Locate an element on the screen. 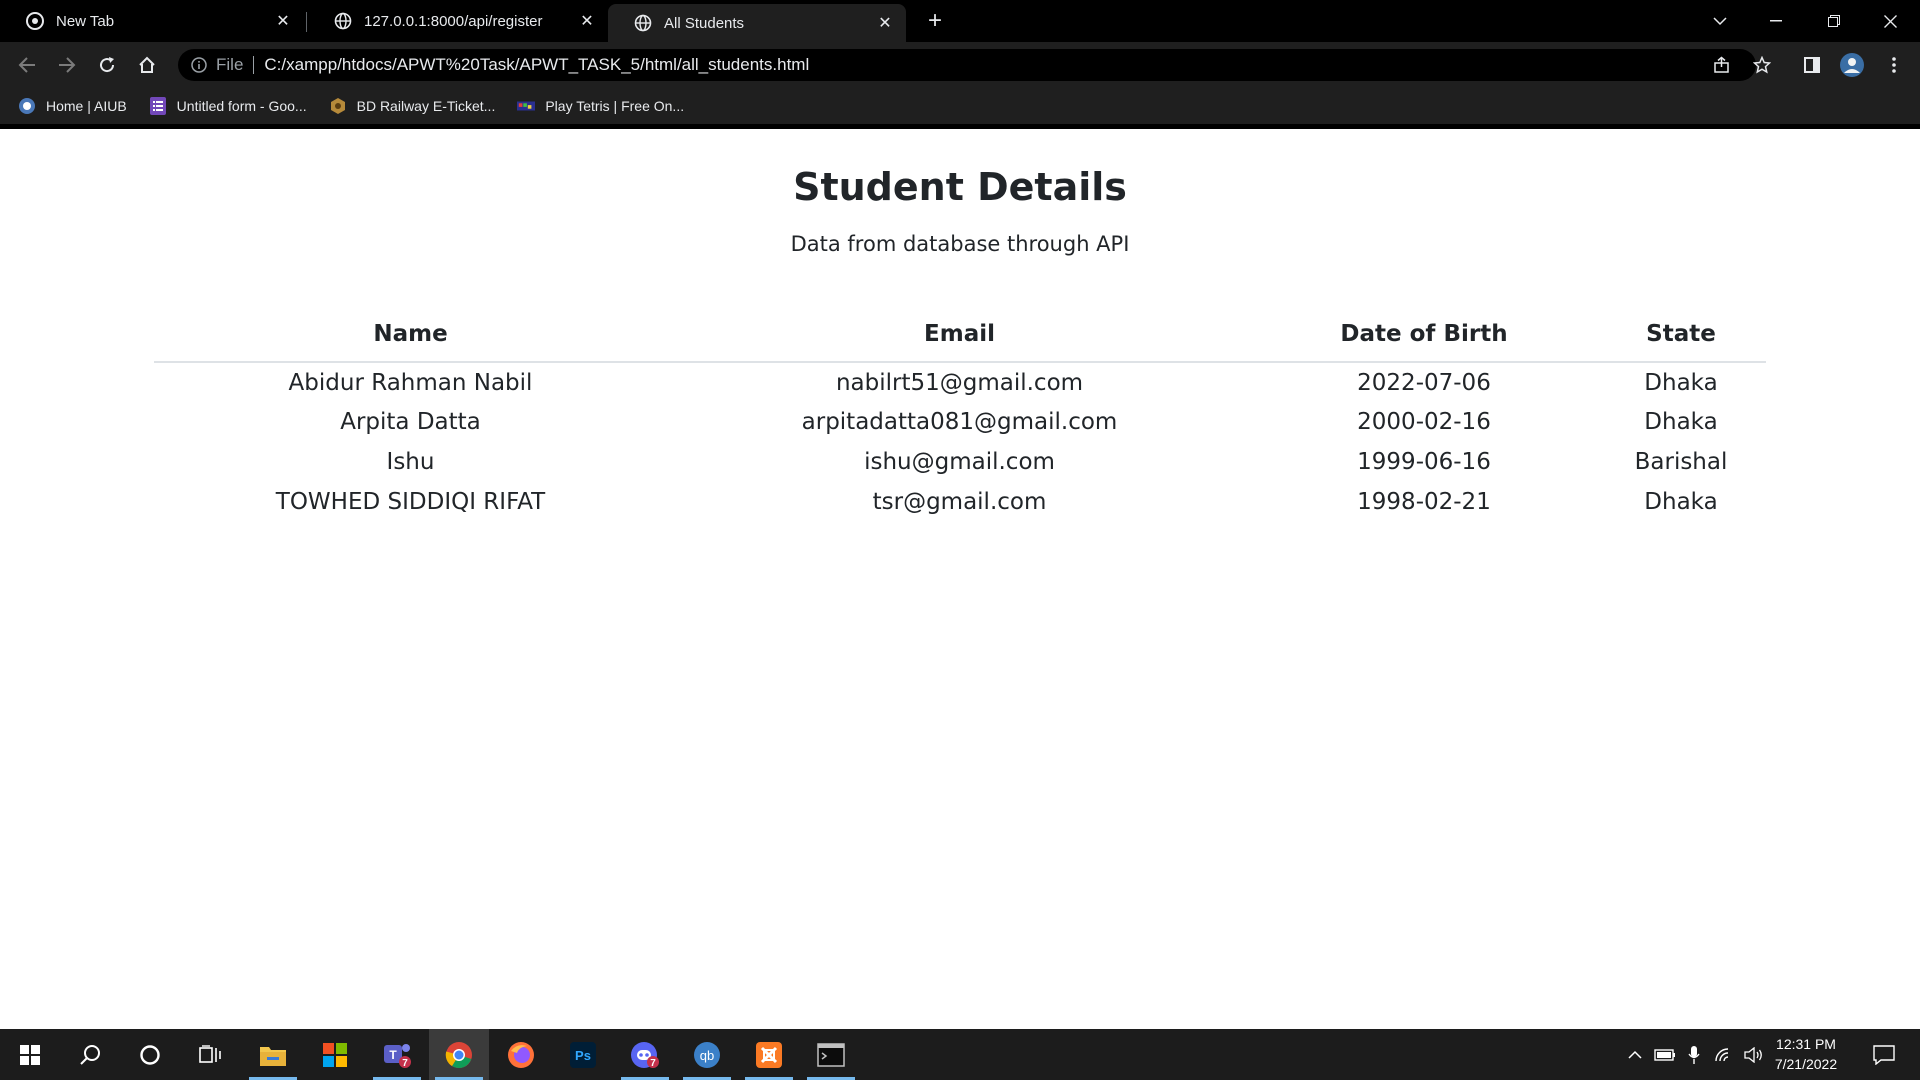 The image size is (1920, 1080). taskbar-app-teams: T7 is located at coordinates (397, 1054).